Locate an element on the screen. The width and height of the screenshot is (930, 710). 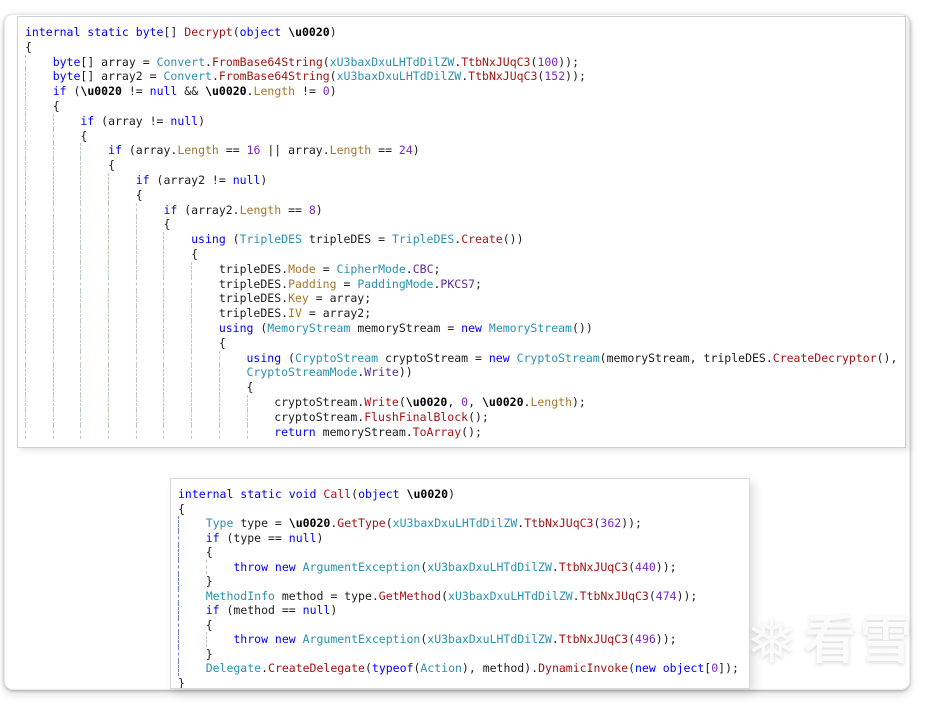
code-line: internal static void Call(object \u0020) is located at coordinates (317, 494).